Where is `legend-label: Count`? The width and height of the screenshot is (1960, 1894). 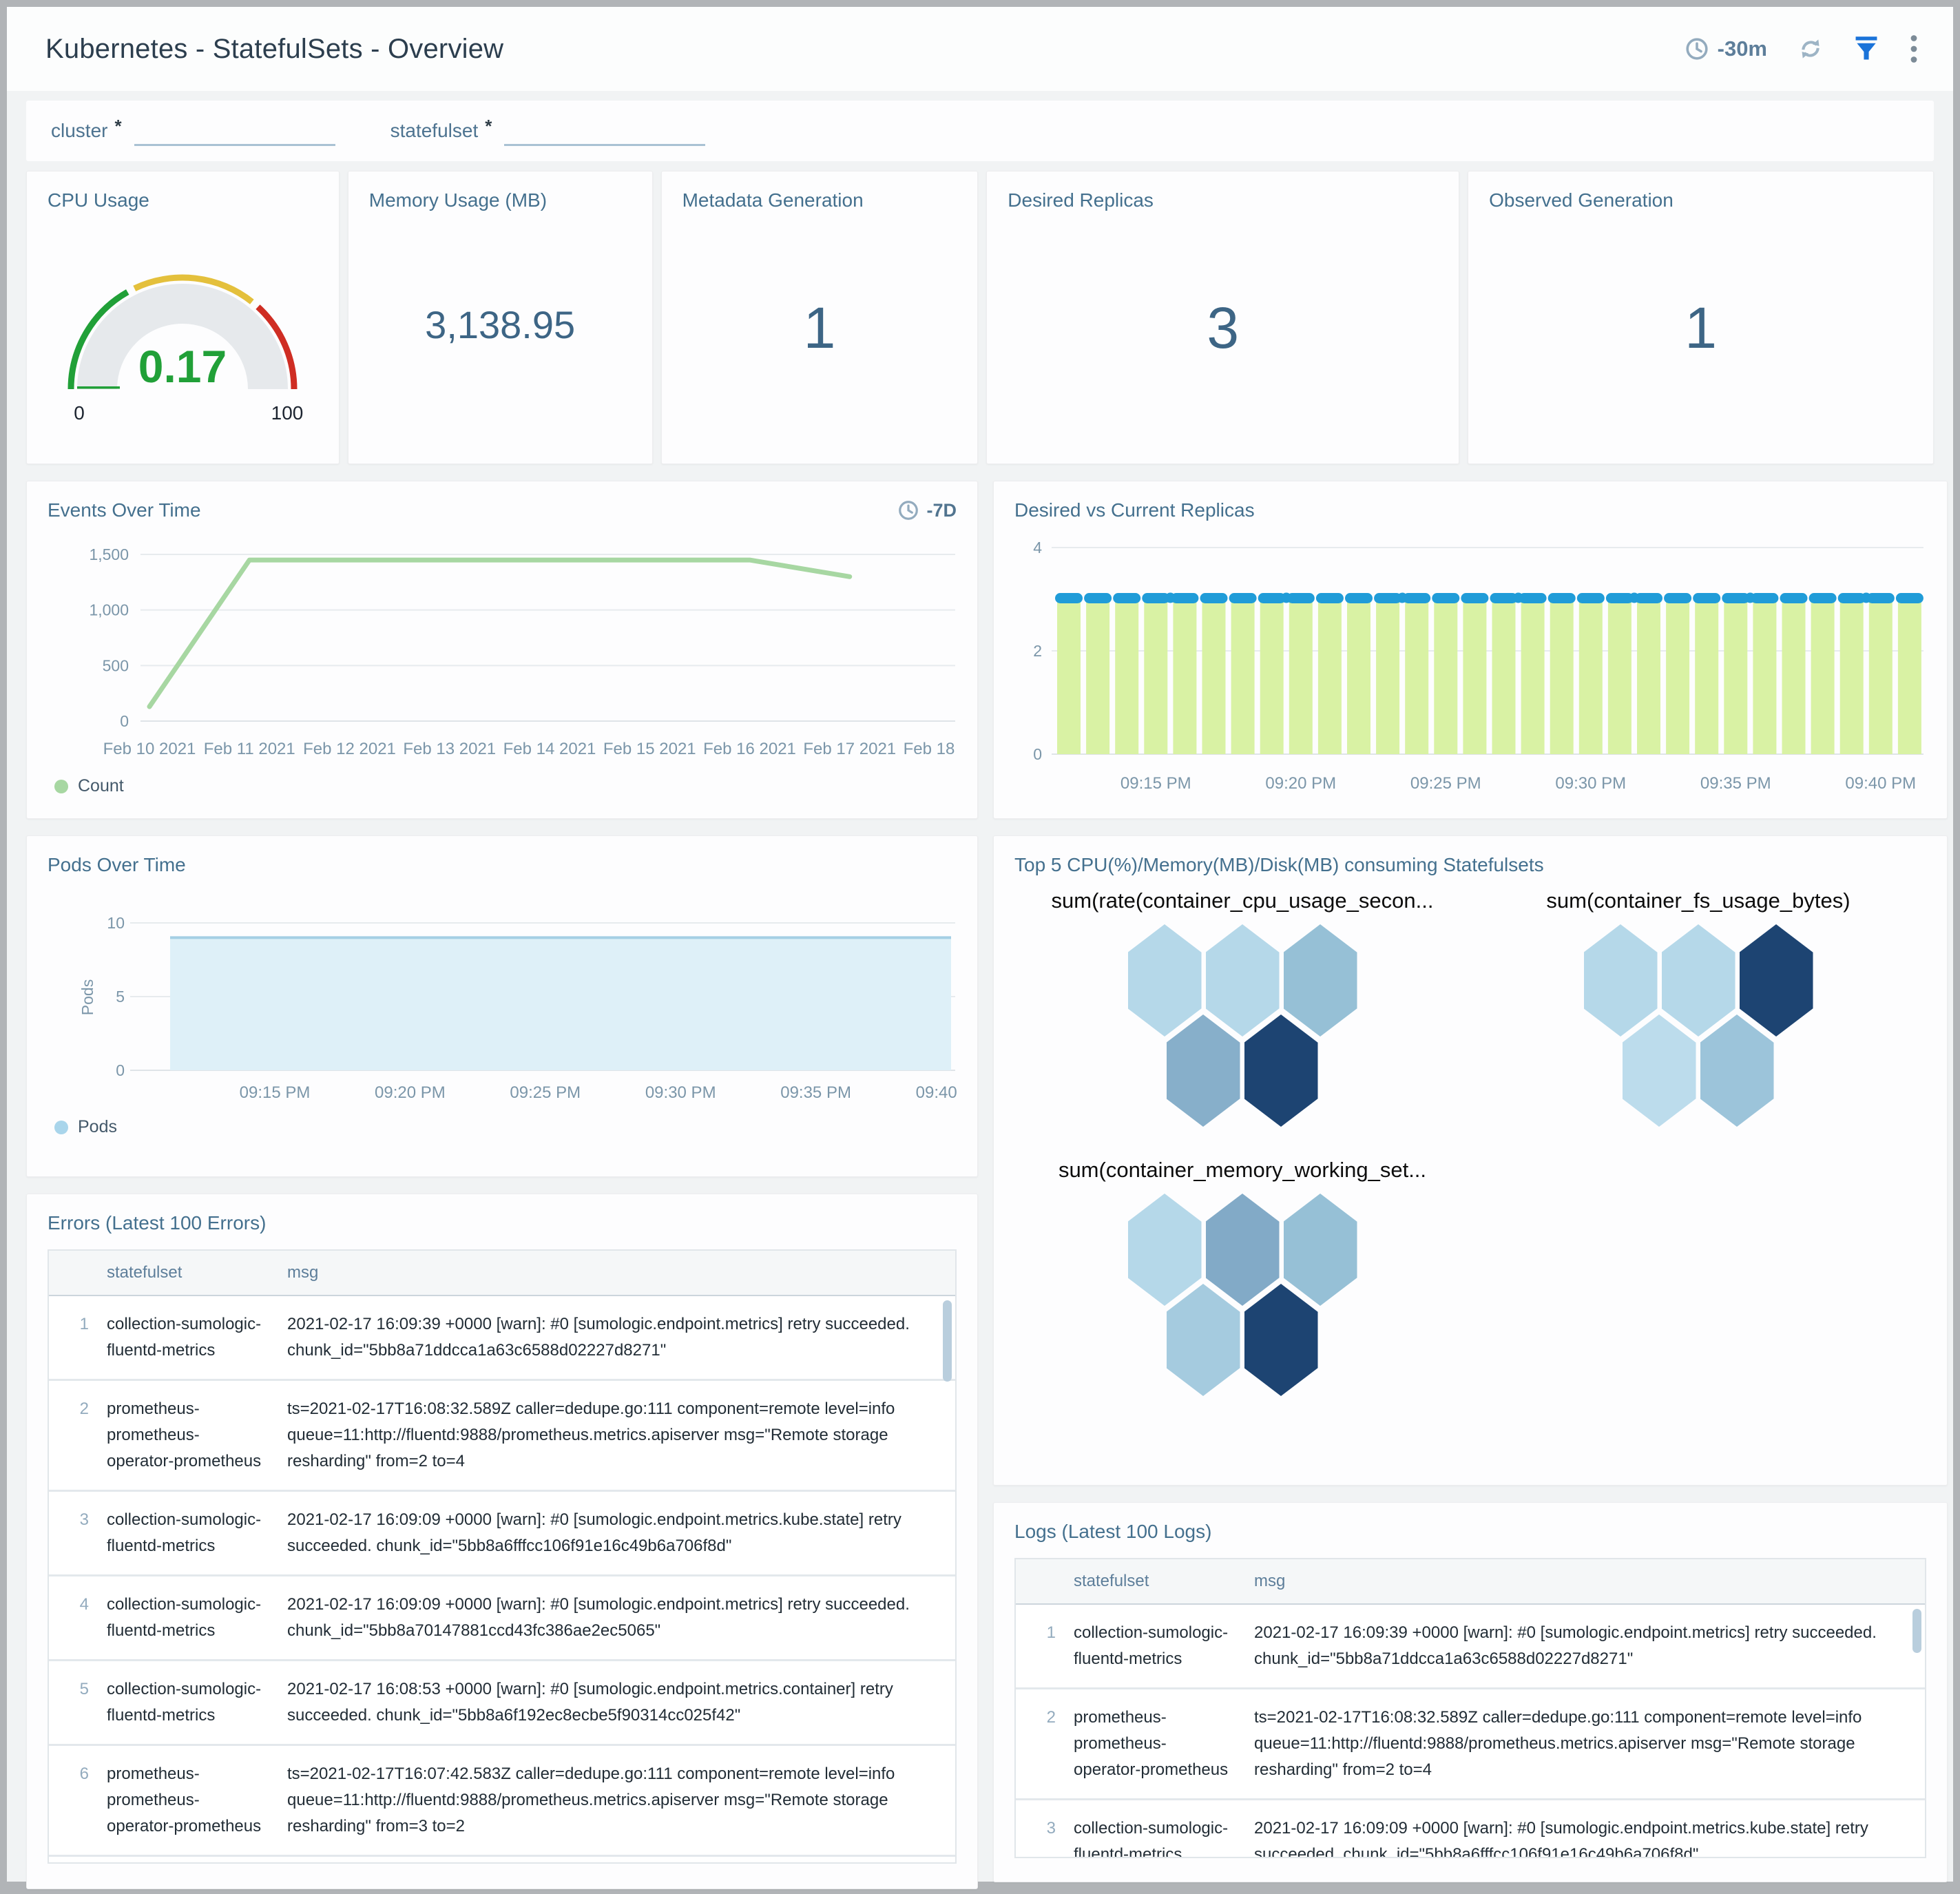
legend-label: Count is located at coordinates (101, 785).